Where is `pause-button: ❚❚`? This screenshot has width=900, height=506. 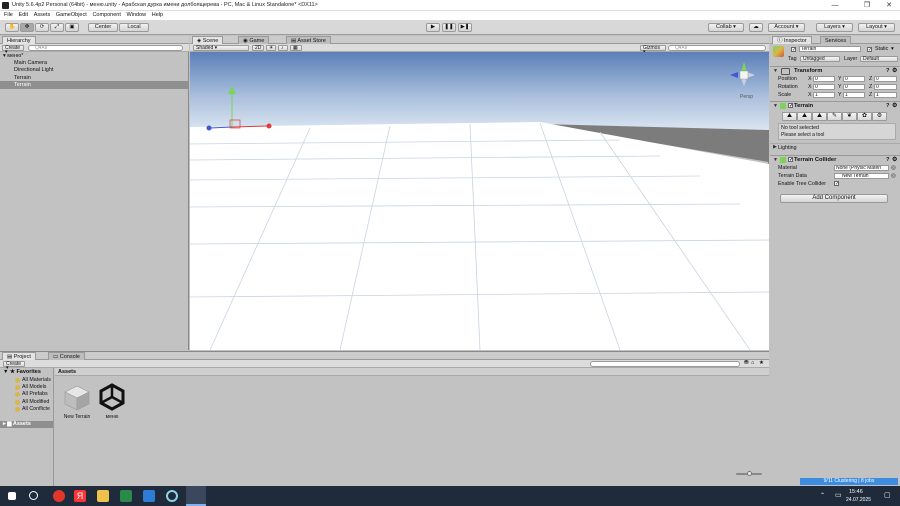 pause-button: ❚❚ is located at coordinates (449, 27).